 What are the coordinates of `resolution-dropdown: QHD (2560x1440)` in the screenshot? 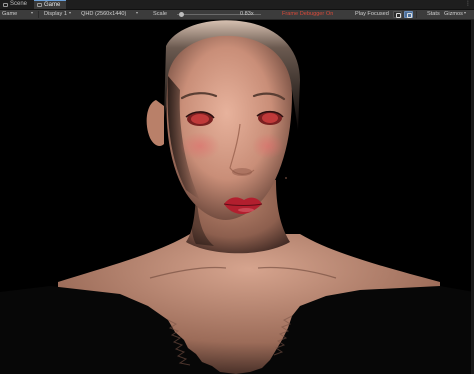 It's located at (110, 14).